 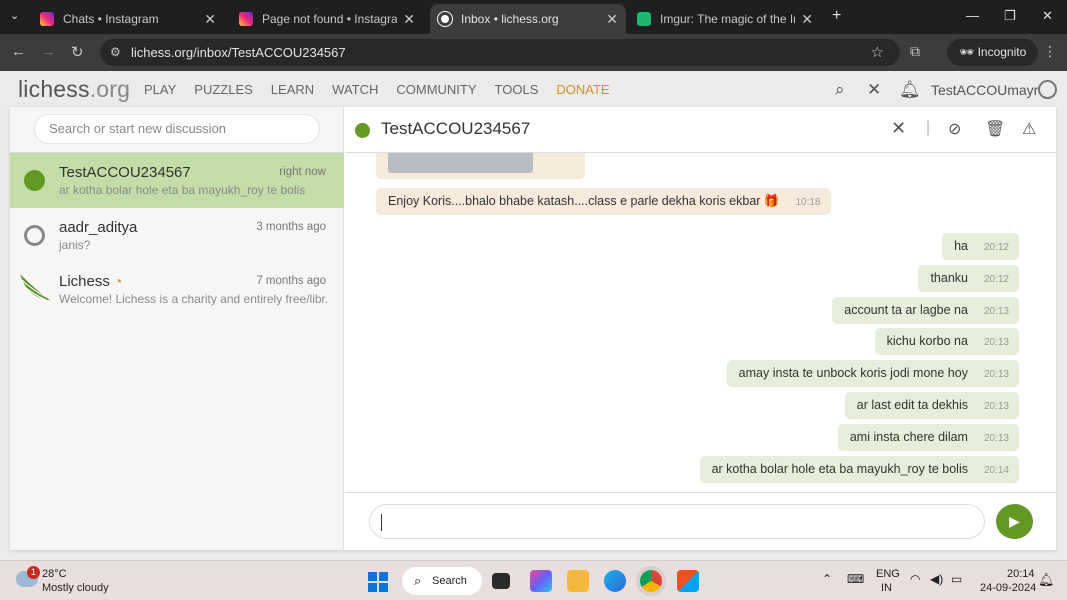 I want to click on file-explorer-icon, so click(x=578, y=581).